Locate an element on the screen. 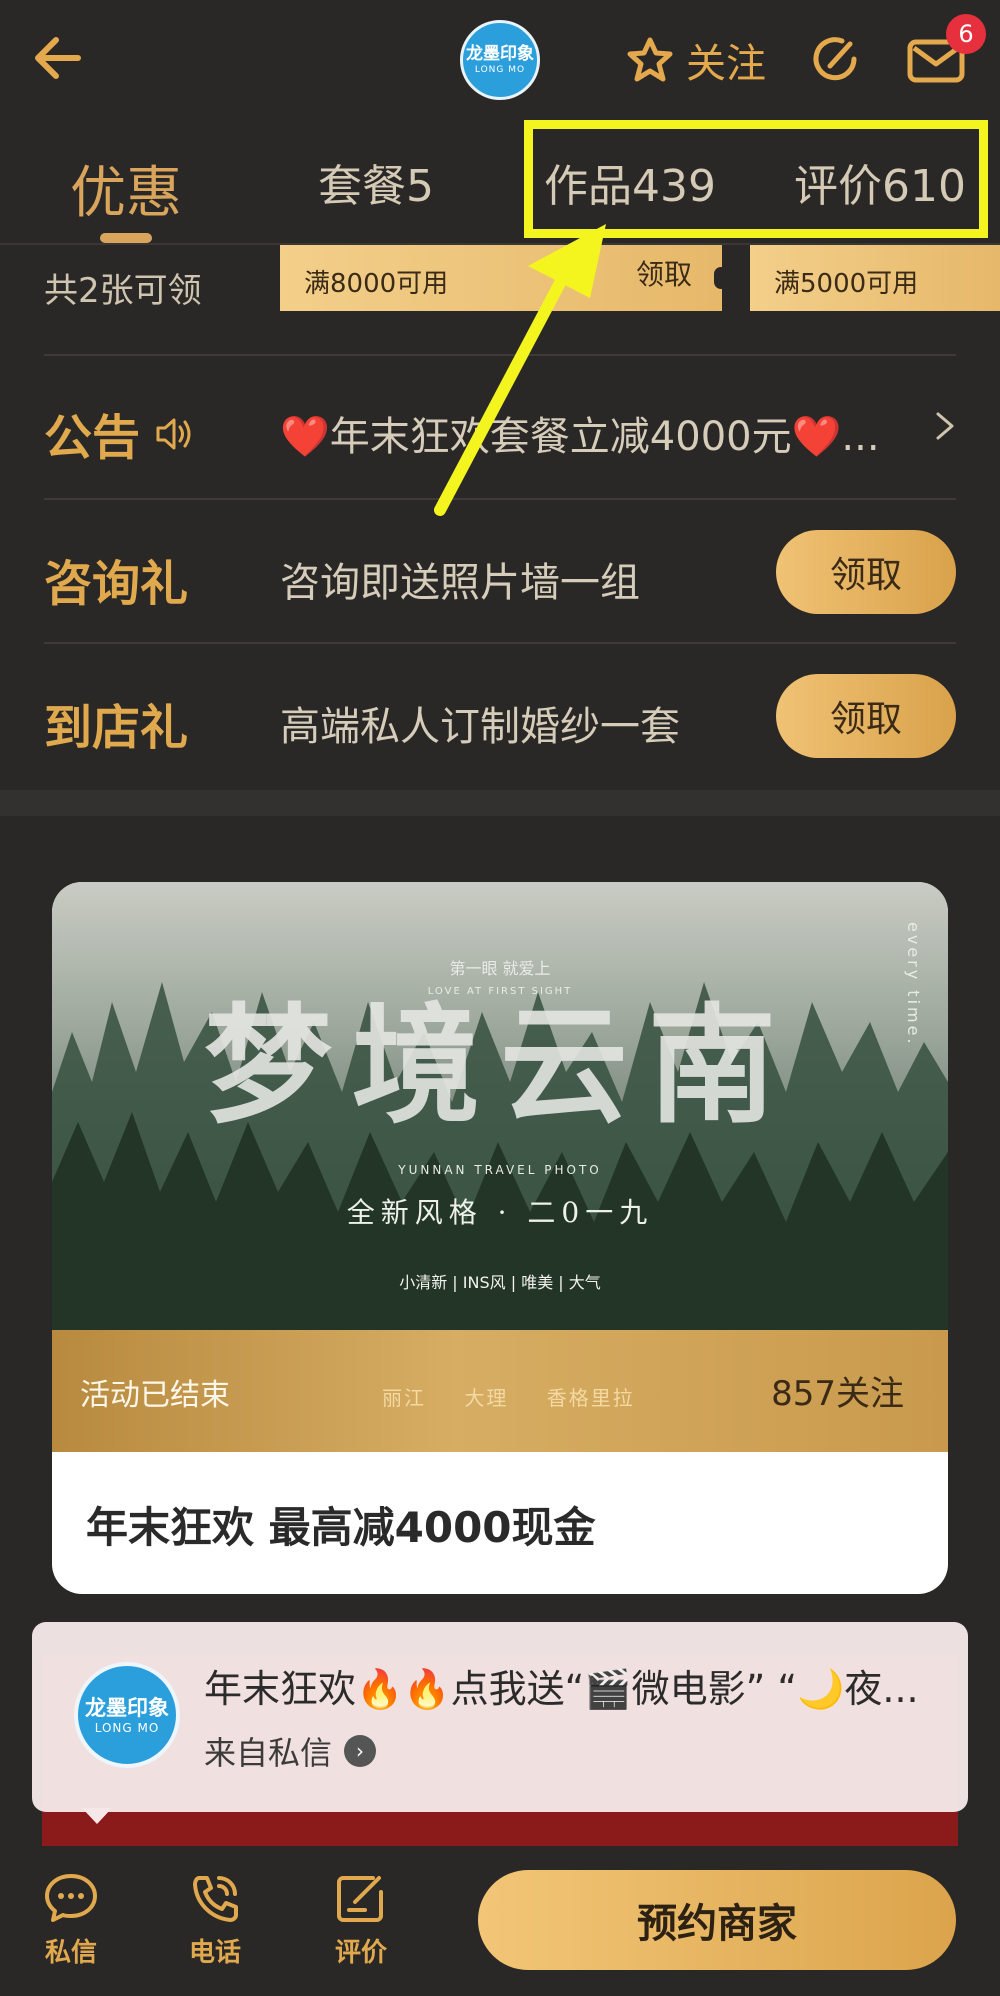  bottom-action-bar: 私信 电话 评价 预约商家 is located at coordinates (500, 1922).